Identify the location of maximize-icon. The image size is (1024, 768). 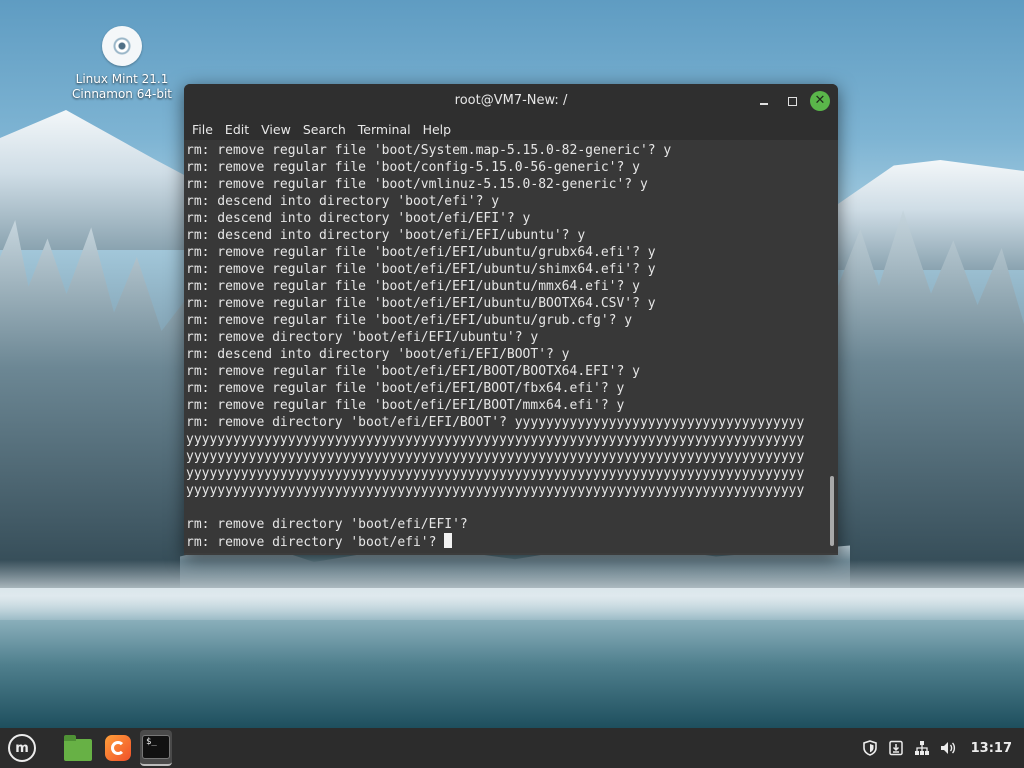
(792, 101).